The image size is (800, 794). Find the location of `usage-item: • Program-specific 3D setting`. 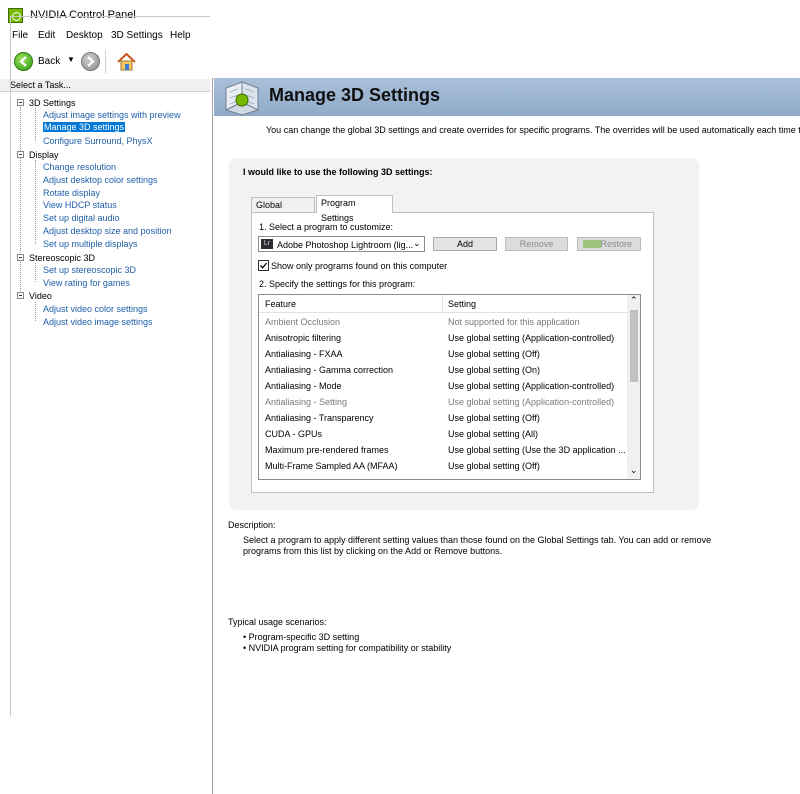

usage-item: • Program-specific 3D setting is located at coordinates (301, 637).